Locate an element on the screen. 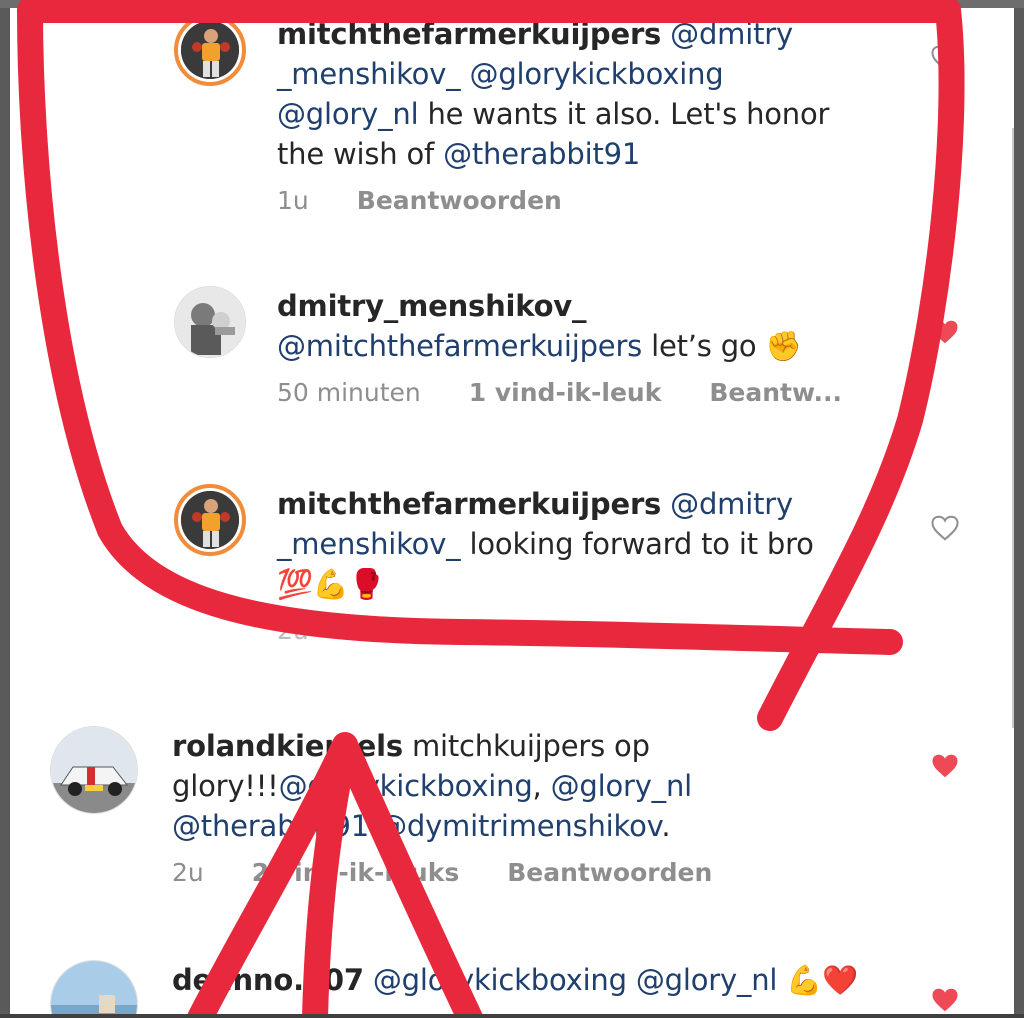  comment-meta: 1u Beantwoorden is located at coordinates (587, 200).